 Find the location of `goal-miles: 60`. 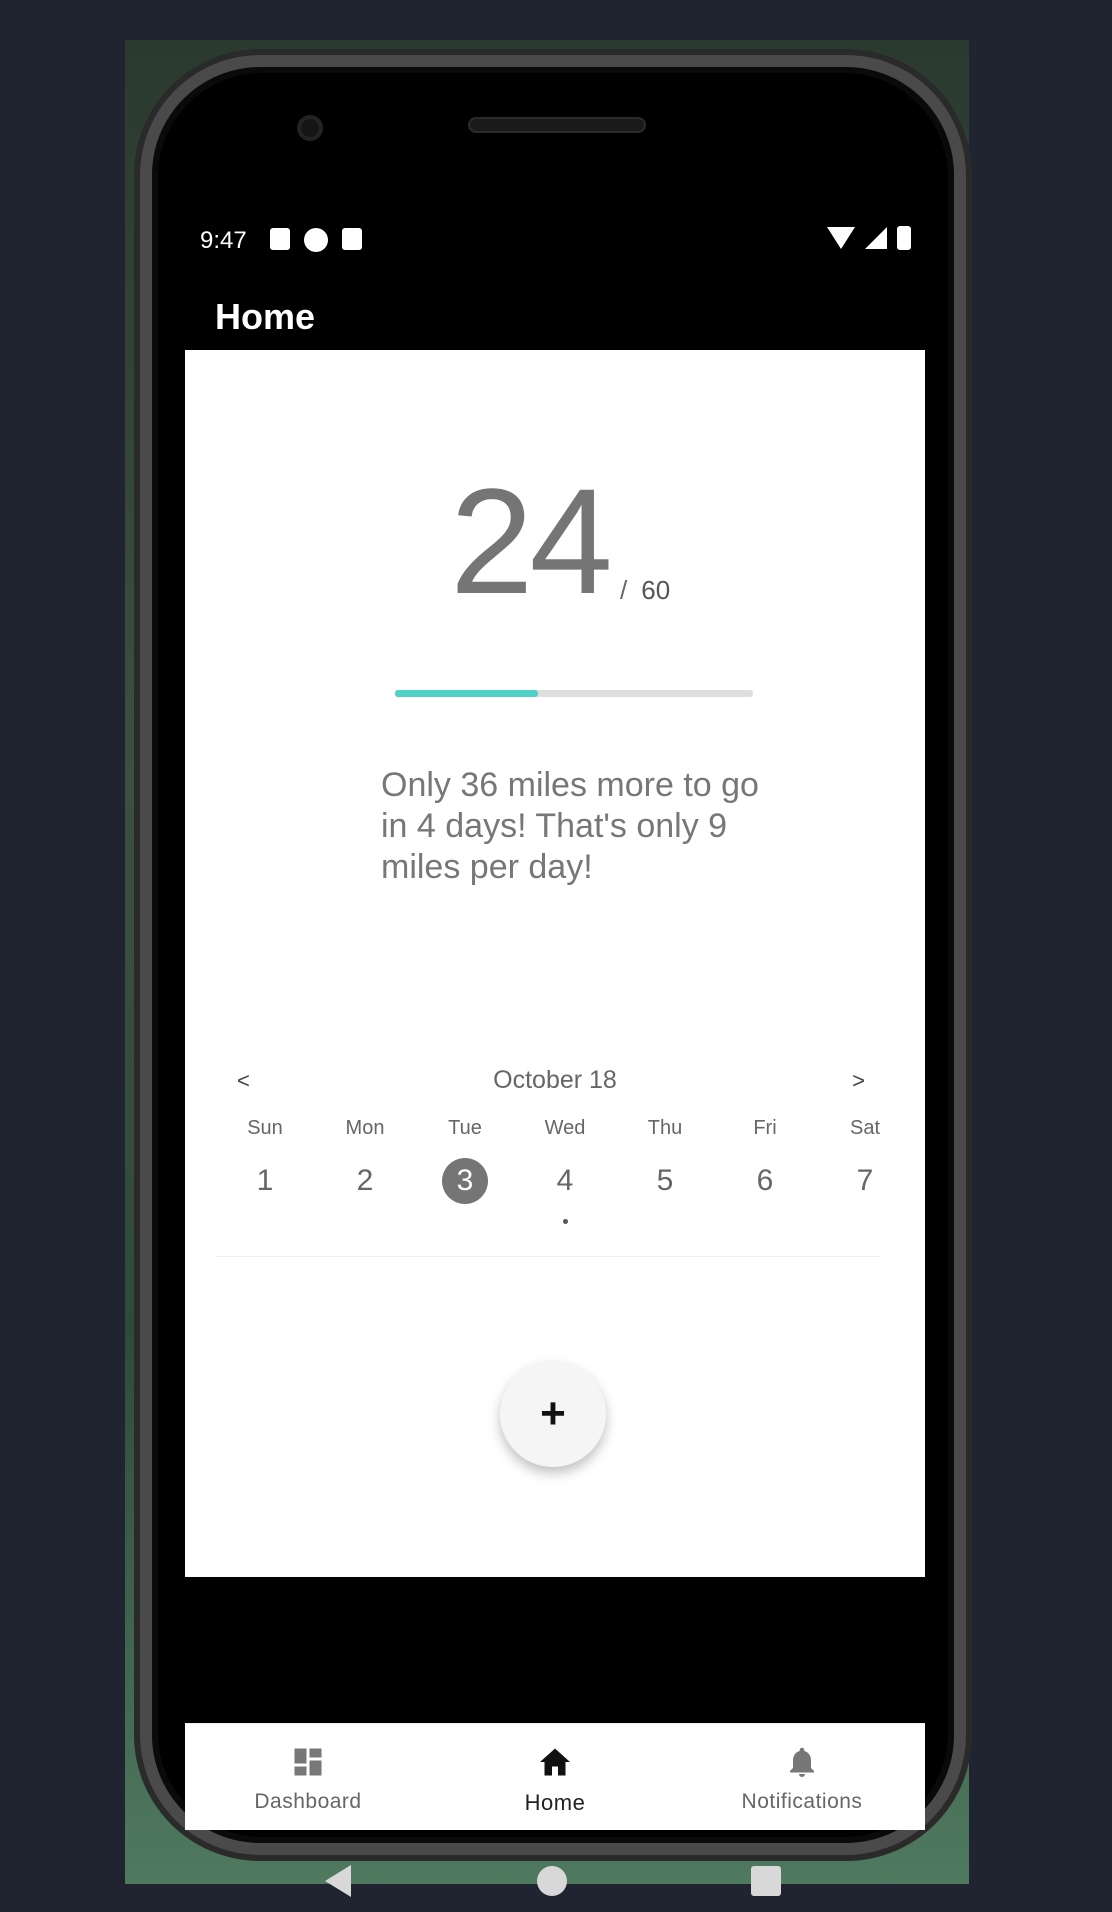

goal-miles: 60 is located at coordinates (656, 590).